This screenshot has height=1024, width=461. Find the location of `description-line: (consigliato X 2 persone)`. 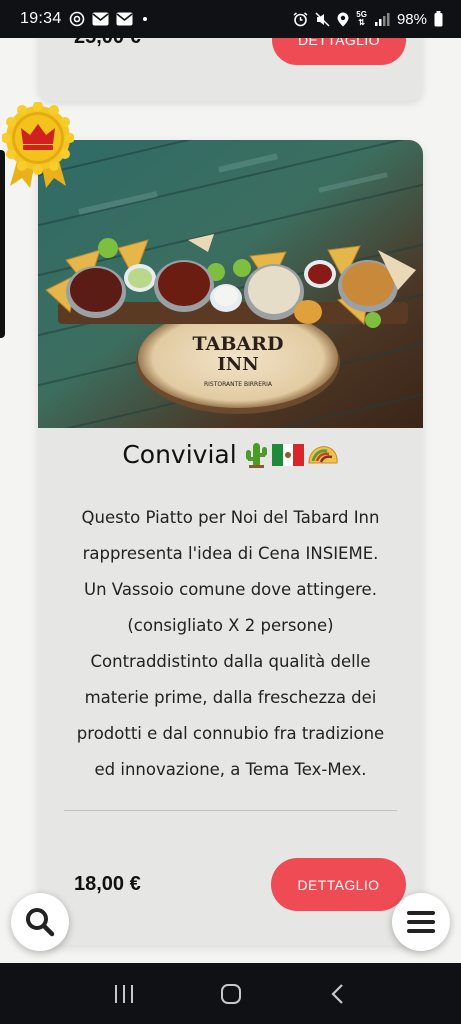

description-line: (consigliato X 2 persone) is located at coordinates (230, 625).